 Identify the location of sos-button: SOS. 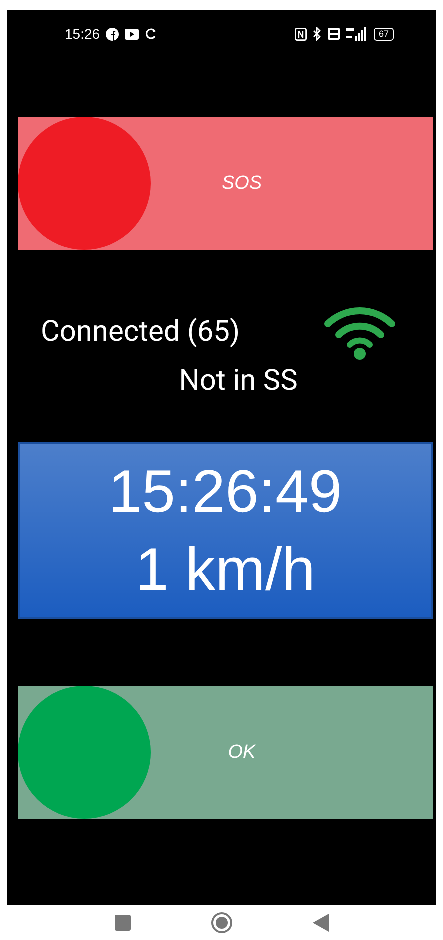
(225, 183).